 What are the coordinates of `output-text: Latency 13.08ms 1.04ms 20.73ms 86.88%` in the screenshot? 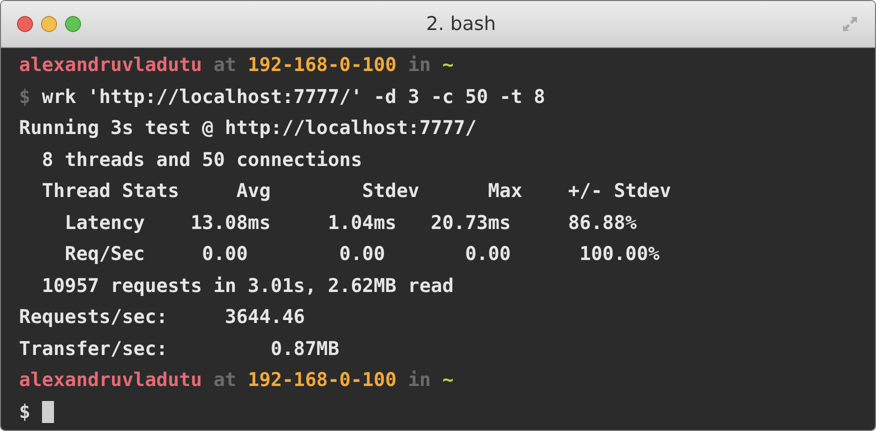 It's located at (350, 223).